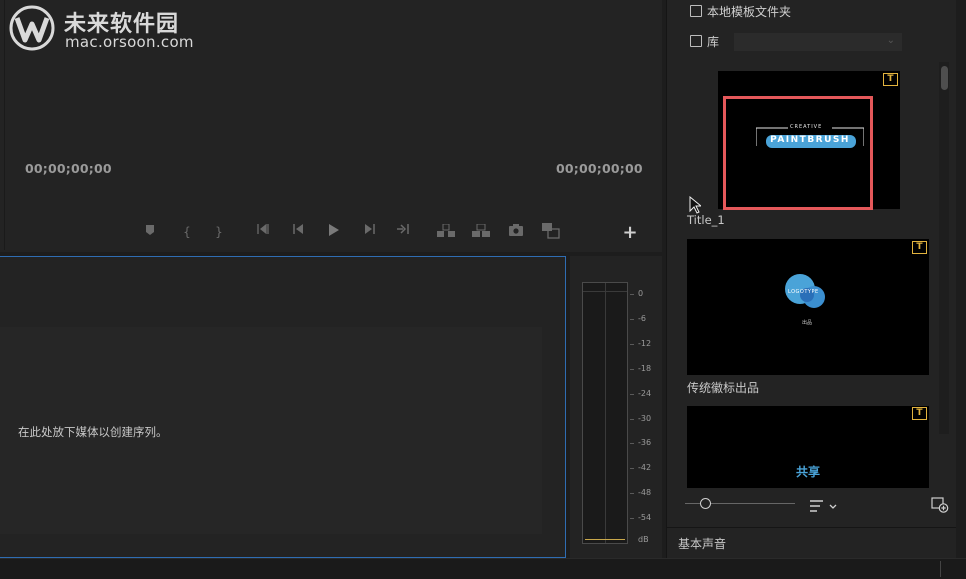 This screenshot has height=579, width=966. What do you see at coordinates (599, 168) in the screenshot?
I see `timecode-duration: 00;00;00;00` at bounding box center [599, 168].